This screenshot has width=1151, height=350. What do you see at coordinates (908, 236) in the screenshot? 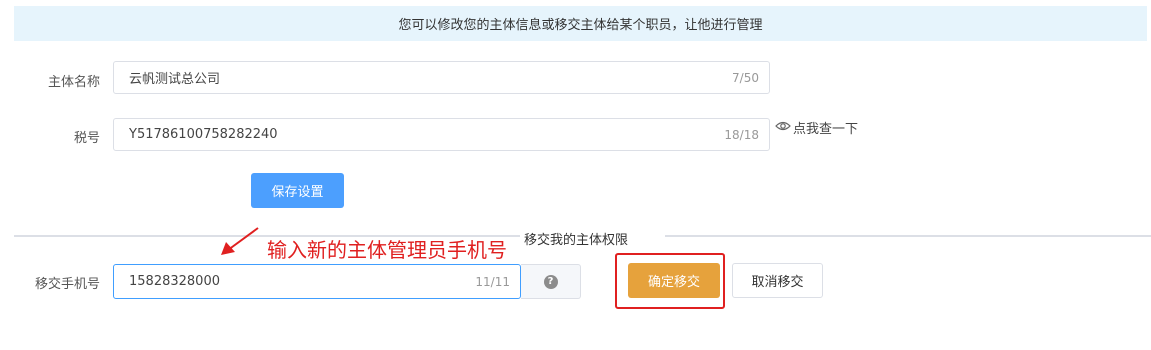
I see `divider-right` at bounding box center [908, 236].